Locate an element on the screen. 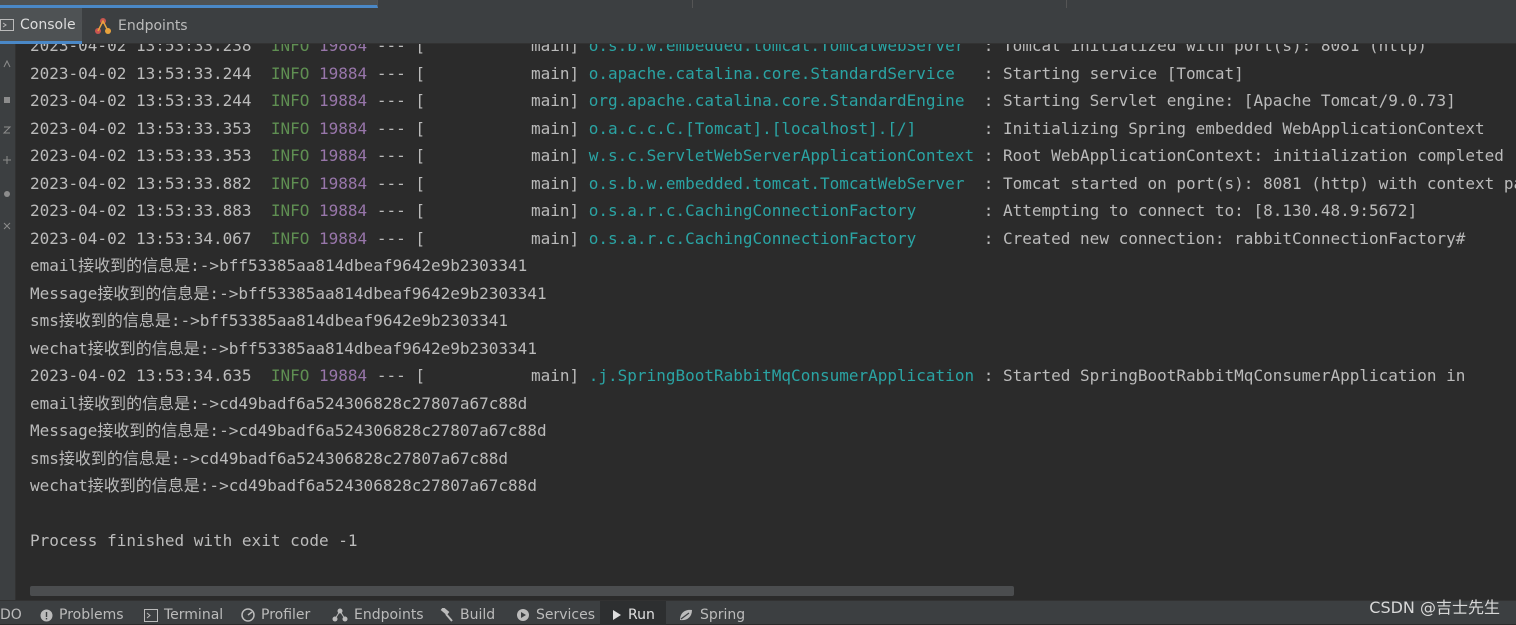 The height and width of the screenshot is (625, 1516). horizontal-scrollbar is located at coordinates (522, 591).